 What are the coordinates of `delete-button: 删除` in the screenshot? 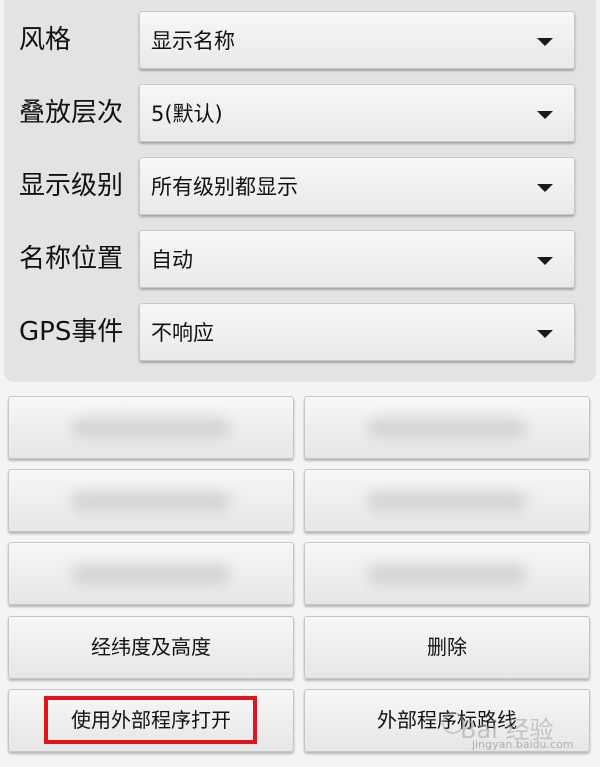 It's located at (447, 647).